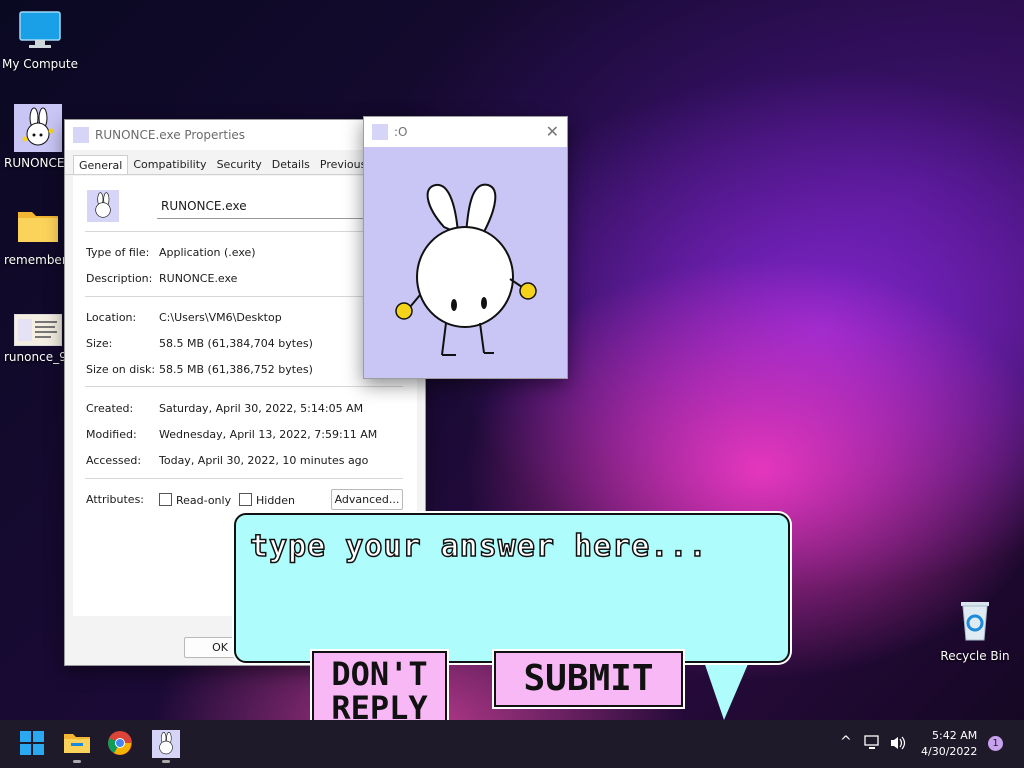 The width and height of the screenshot is (1024, 768). Describe the element at coordinates (118, 252) in the screenshot. I see `field-label: Type of file:` at that location.